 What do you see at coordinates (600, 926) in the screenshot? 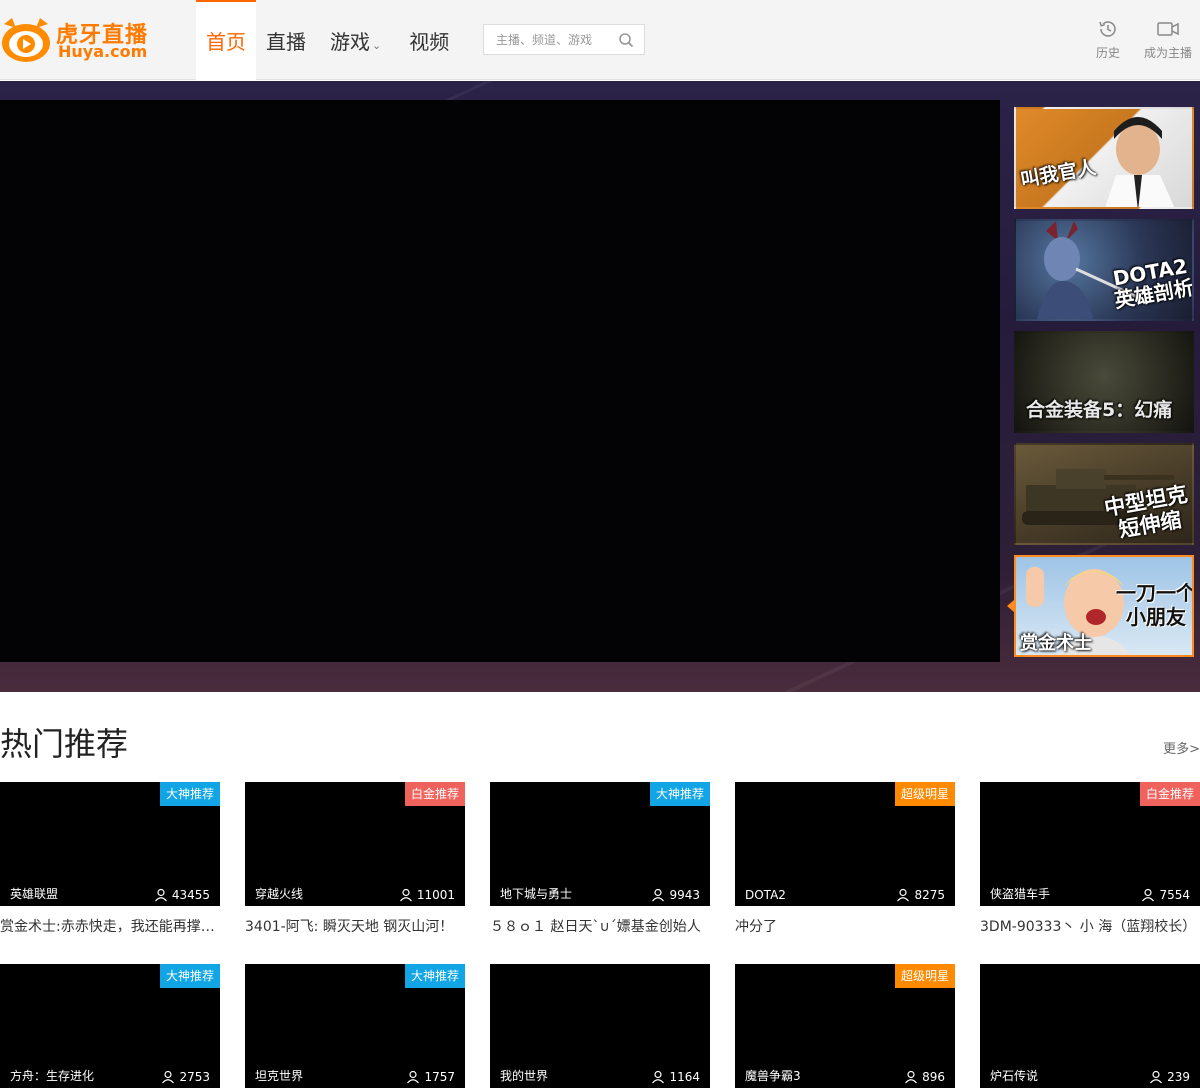
I see `stream-title: ５８ｏ１ 赵日天ˋ∪ˊ嫖基金创始人` at bounding box center [600, 926].